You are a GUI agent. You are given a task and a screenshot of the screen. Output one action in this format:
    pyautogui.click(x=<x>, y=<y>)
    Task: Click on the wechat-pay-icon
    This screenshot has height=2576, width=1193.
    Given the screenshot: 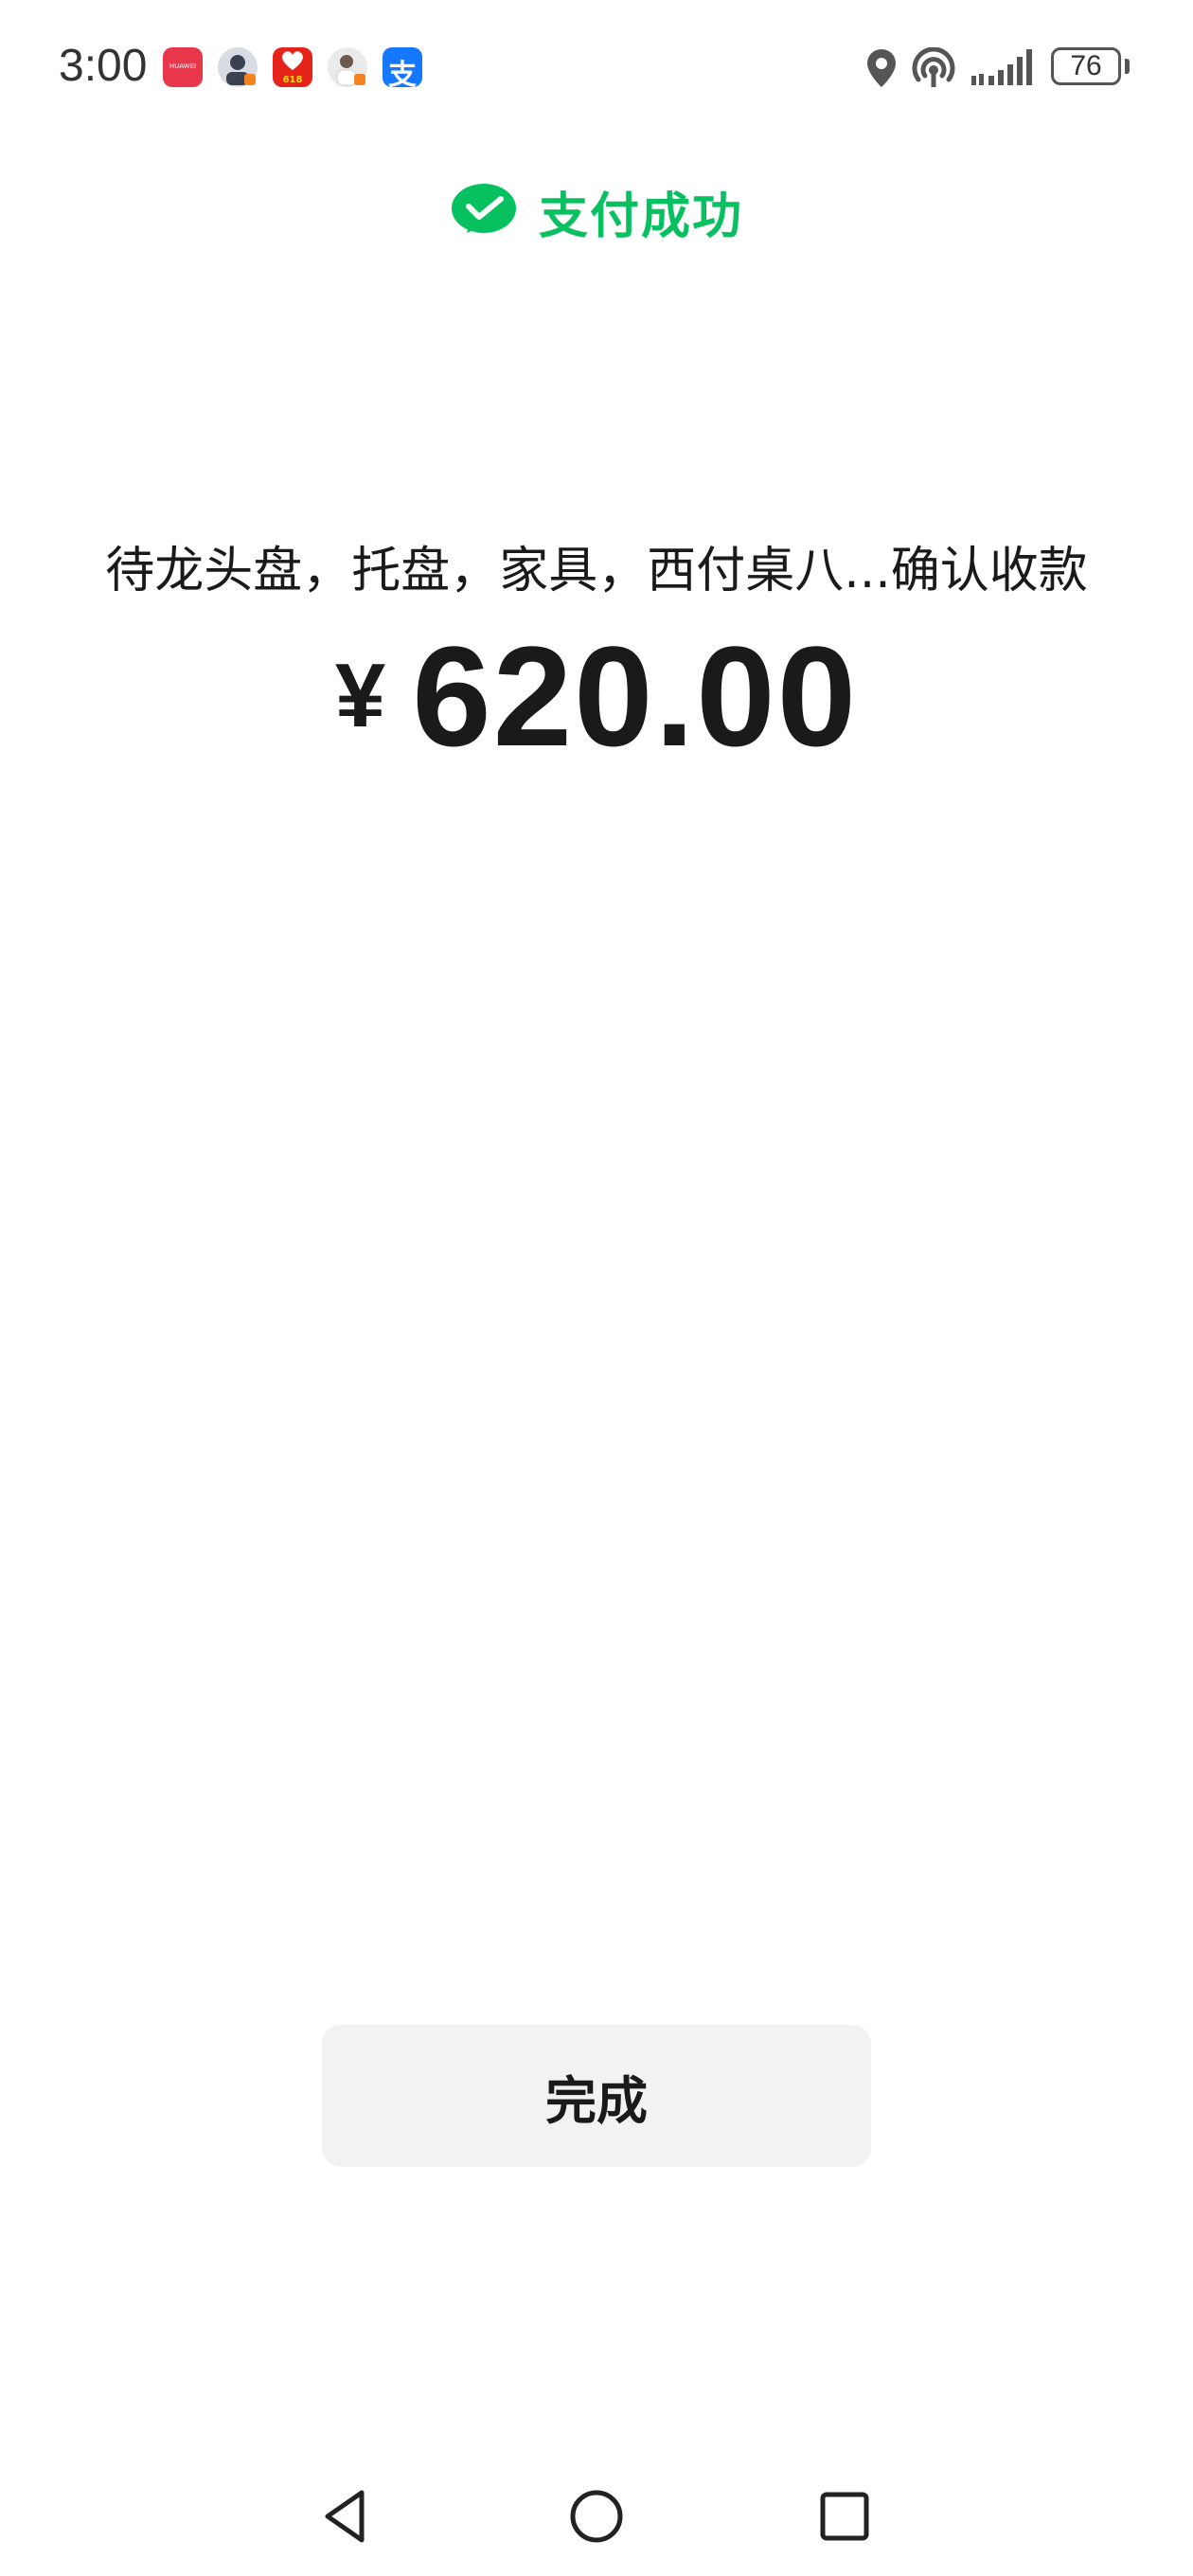 What is the action you would take?
    pyautogui.click(x=483, y=208)
    